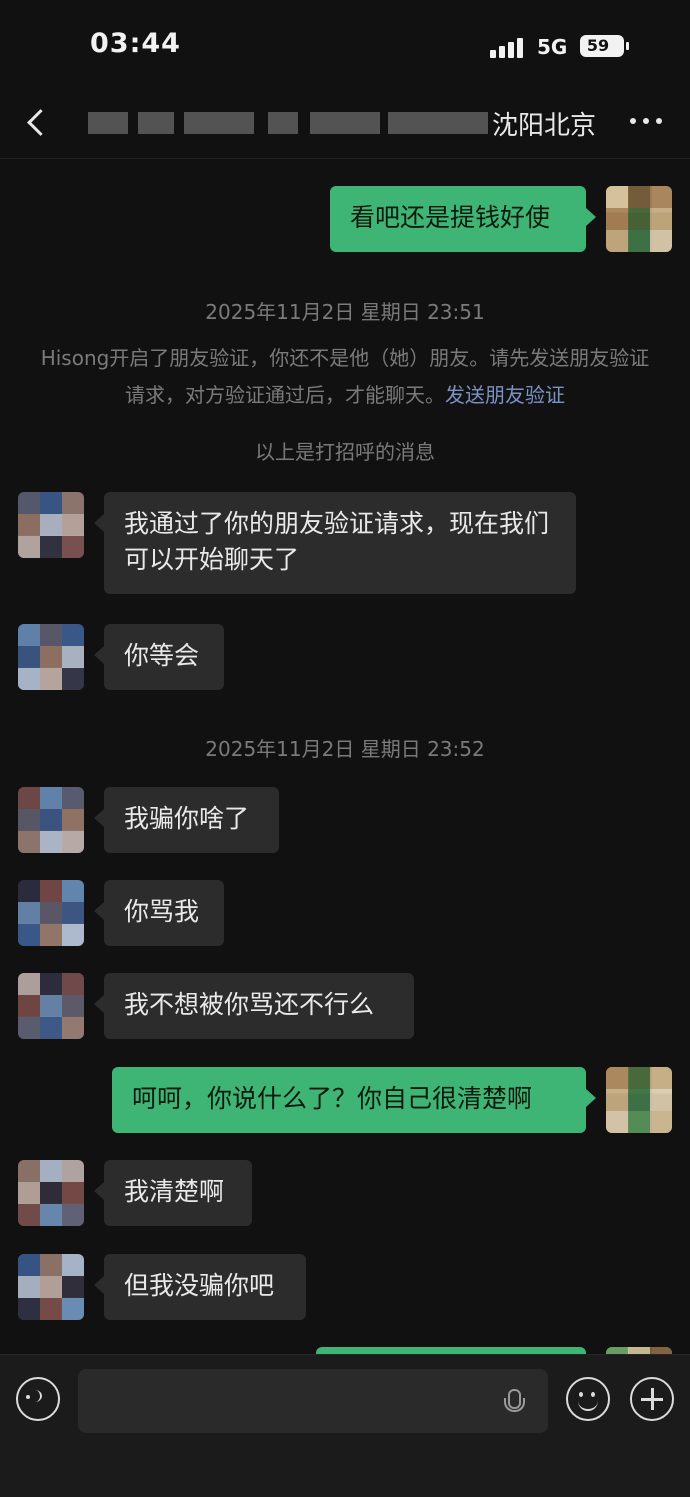 The width and height of the screenshot is (690, 1497). What do you see at coordinates (514, 1404) in the screenshot?
I see `microphone-icon` at bounding box center [514, 1404].